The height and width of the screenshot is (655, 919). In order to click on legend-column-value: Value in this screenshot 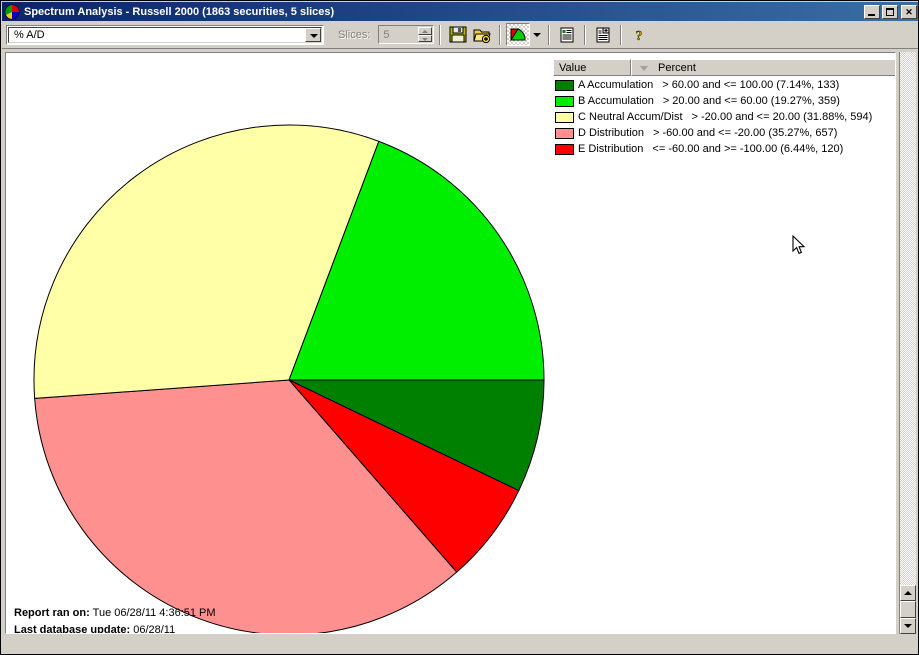, I will do `click(592, 67)`.